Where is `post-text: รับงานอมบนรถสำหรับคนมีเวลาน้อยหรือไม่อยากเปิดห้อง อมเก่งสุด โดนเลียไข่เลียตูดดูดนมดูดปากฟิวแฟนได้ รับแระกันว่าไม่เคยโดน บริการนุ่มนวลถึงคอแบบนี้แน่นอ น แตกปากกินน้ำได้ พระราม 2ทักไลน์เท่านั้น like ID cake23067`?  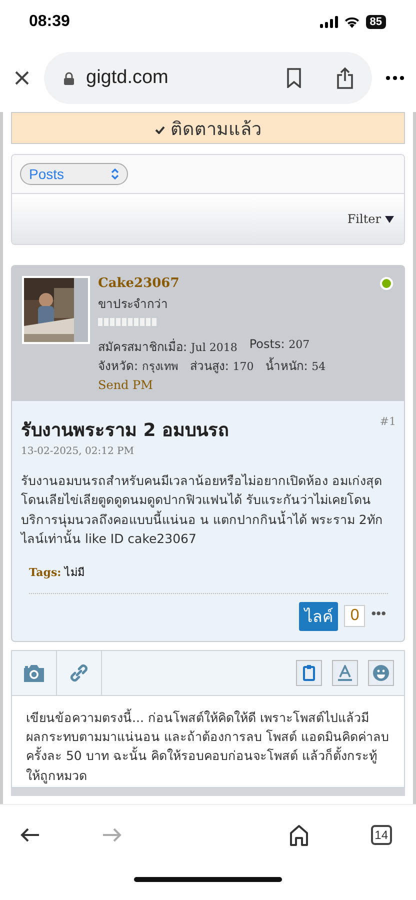 post-text: รับงานอมบนรถสำหรับคนมีเวลาน้อยหรือไม่อยากเปิดห้อง อมเก่งสุด โดนเลียไข่เลียตูดดูดนมดูดปากฟิวแฟนได้ รับแระกันว่าไม่เคยโดน บริการนุ่มนวลถึงคอแบบนี้แน่นอ น แตกปากกินน้ำได้ พระราม 2ทักไลน์เท่านั้น like ID cake23067 is located at coordinates (202, 510).